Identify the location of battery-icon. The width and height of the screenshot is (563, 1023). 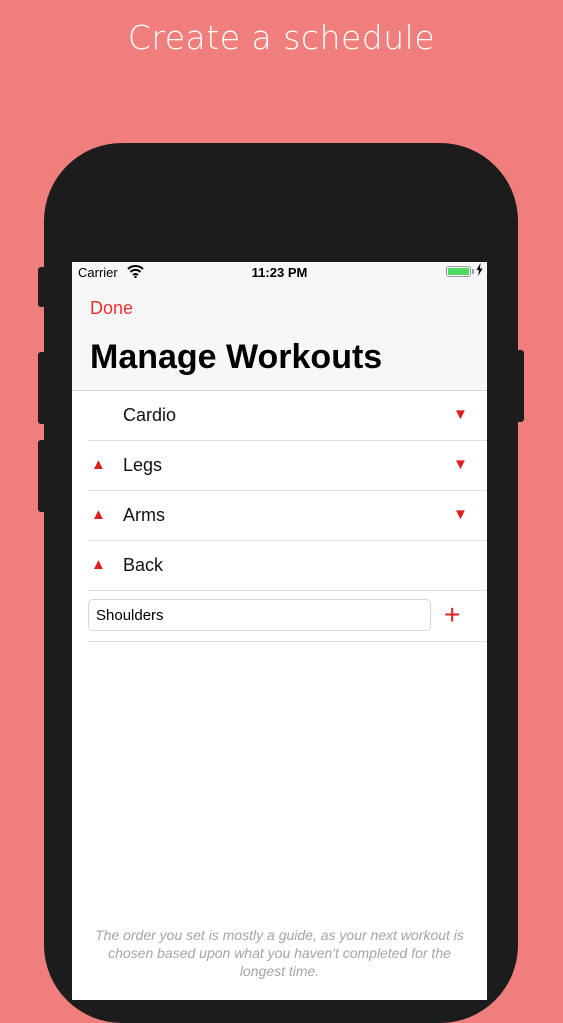
(458, 271).